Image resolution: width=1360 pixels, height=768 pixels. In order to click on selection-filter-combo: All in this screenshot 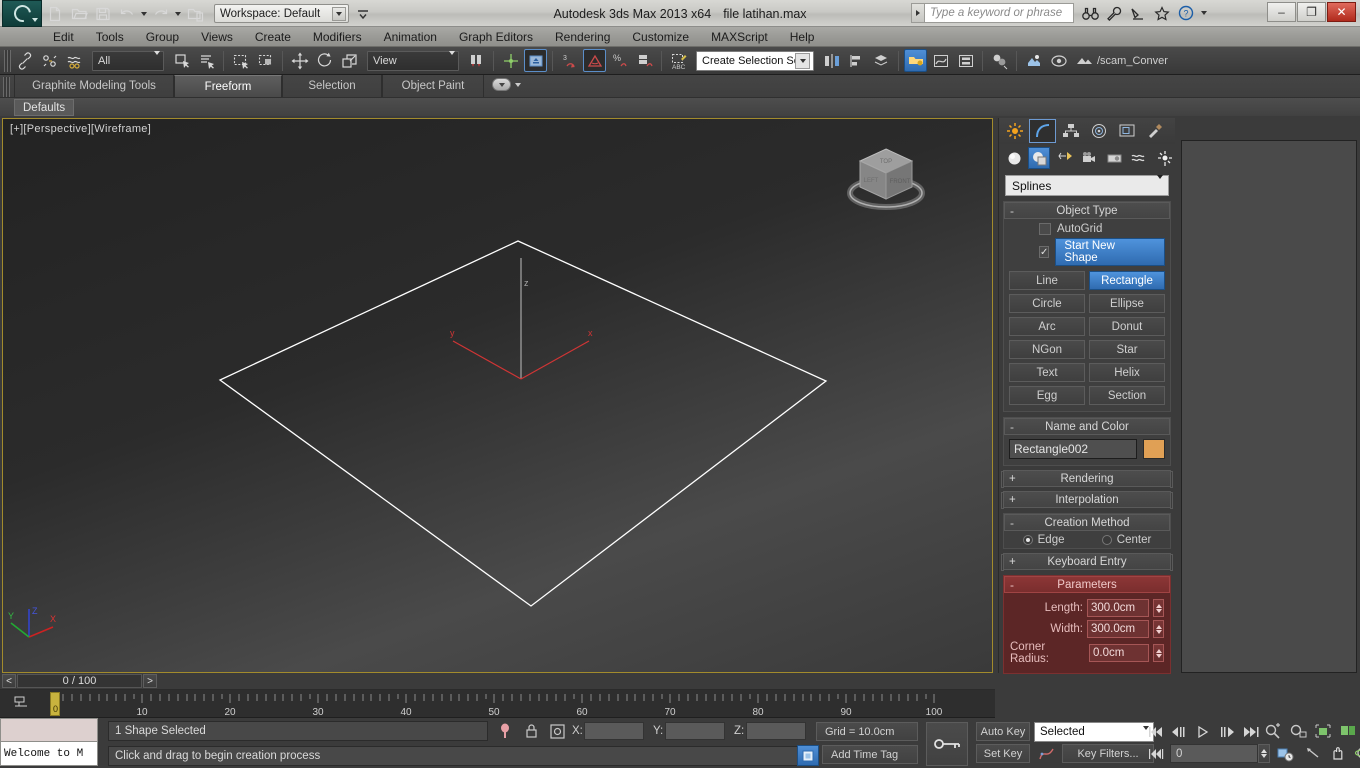, I will do `click(128, 60)`.